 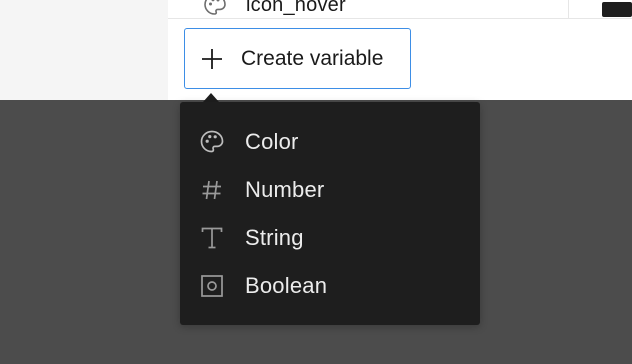 I want to click on text-icon, so click(x=212, y=238).